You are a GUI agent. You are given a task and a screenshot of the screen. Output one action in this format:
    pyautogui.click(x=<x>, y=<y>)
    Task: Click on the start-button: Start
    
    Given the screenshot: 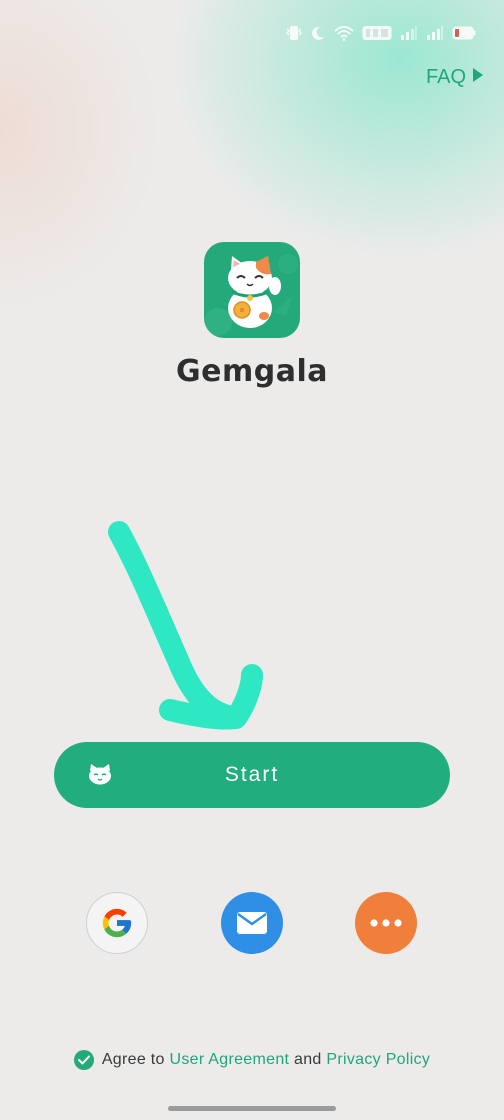 What is the action you would take?
    pyautogui.click(x=252, y=775)
    